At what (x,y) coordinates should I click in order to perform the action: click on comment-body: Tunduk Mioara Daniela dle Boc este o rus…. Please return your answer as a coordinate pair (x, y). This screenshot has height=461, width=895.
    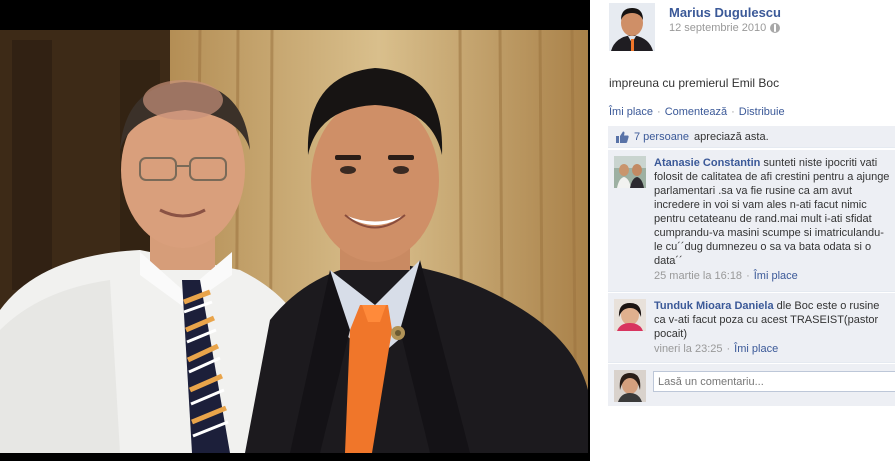
    Looking at the image, I should click on (772, 327).